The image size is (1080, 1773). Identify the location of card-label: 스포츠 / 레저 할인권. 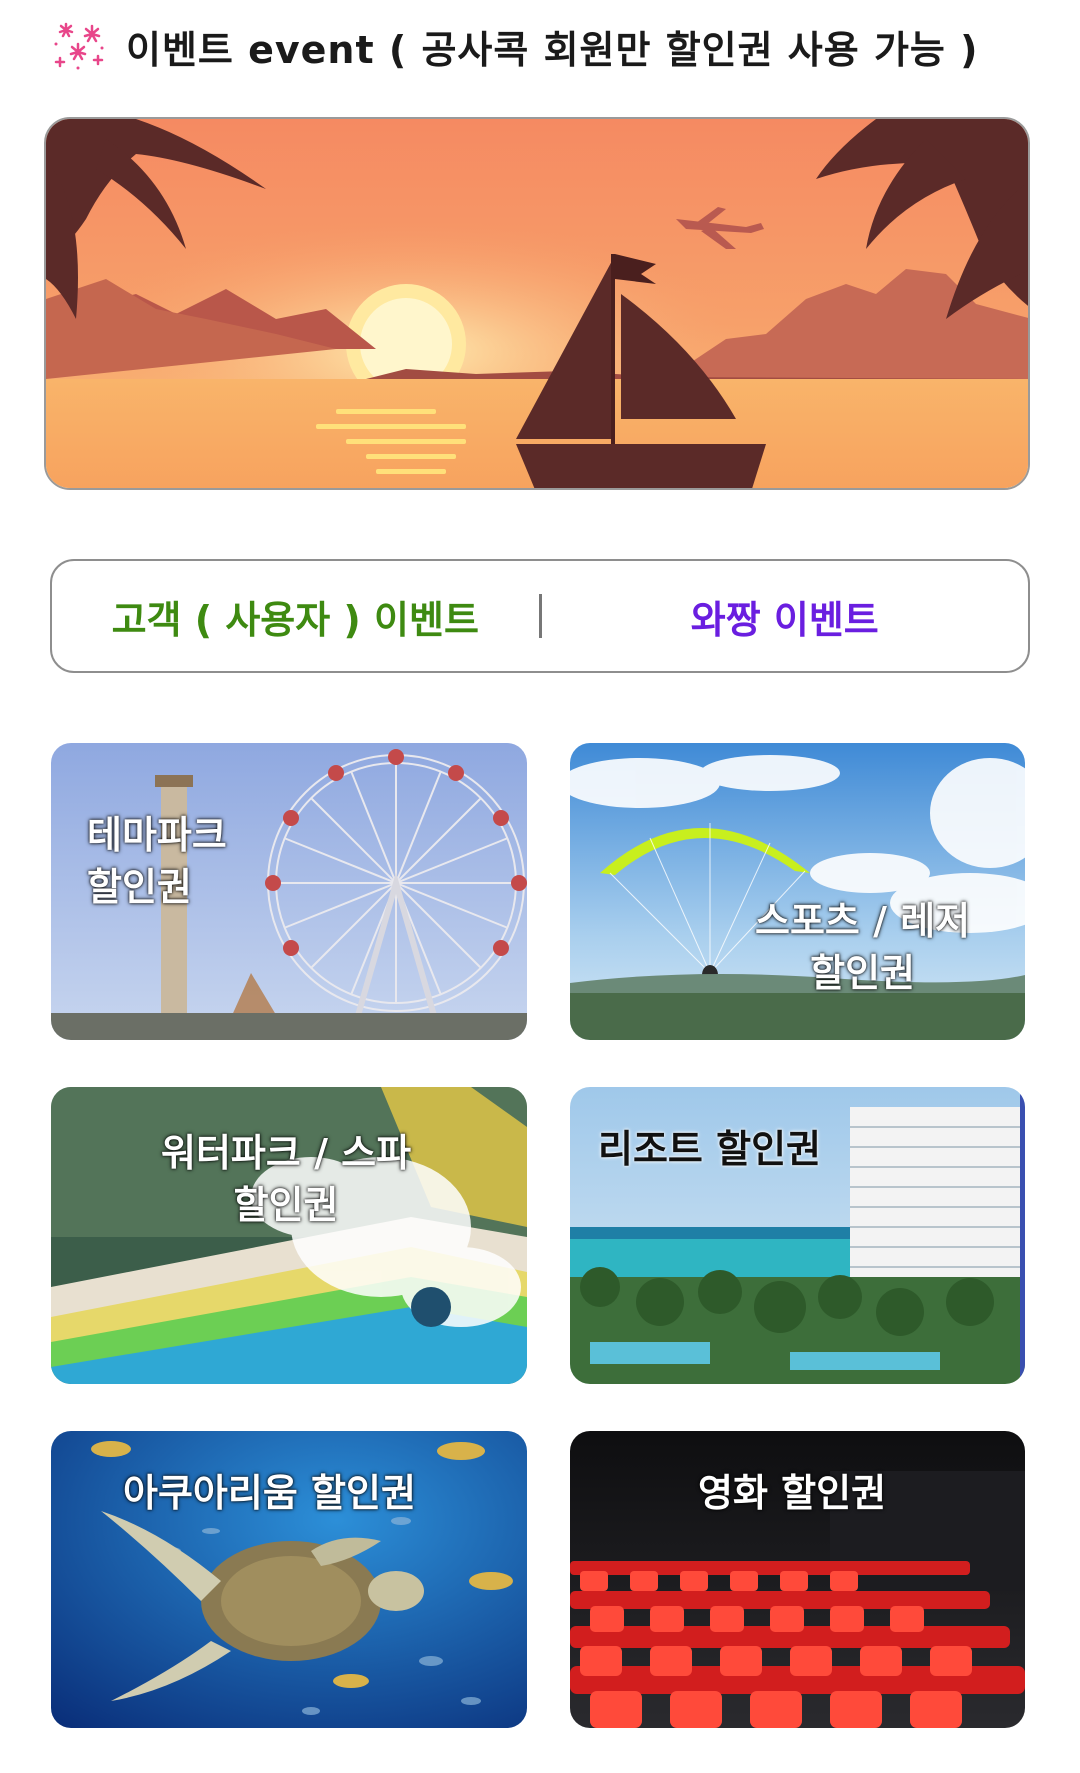
(863, 947).